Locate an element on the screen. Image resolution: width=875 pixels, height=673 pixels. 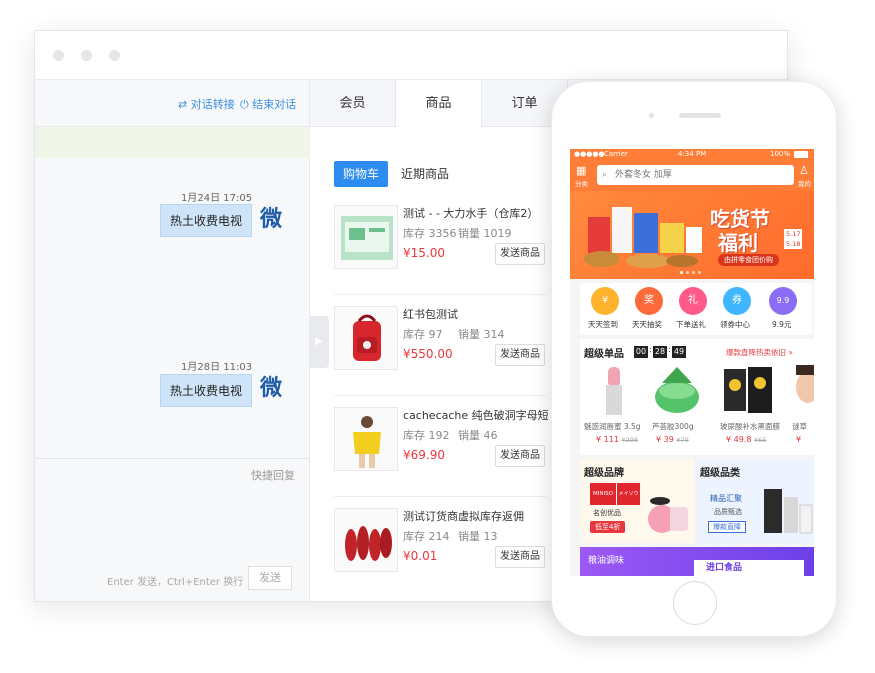
window-dot-close is located at coordinates (58, 55).